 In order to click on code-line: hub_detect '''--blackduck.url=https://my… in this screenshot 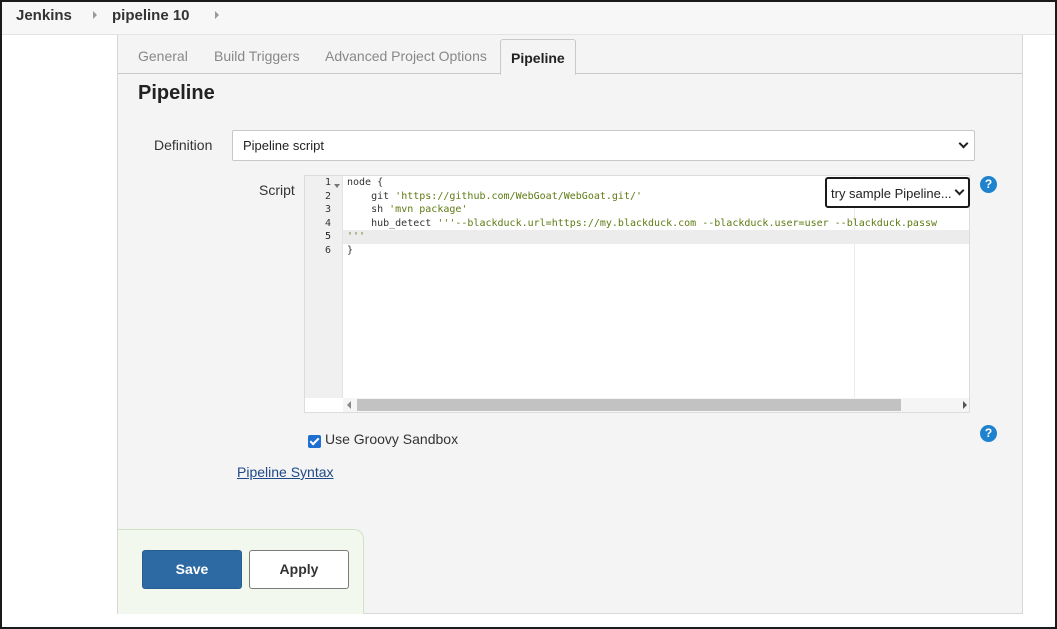, I will do `click(642, 223)`.